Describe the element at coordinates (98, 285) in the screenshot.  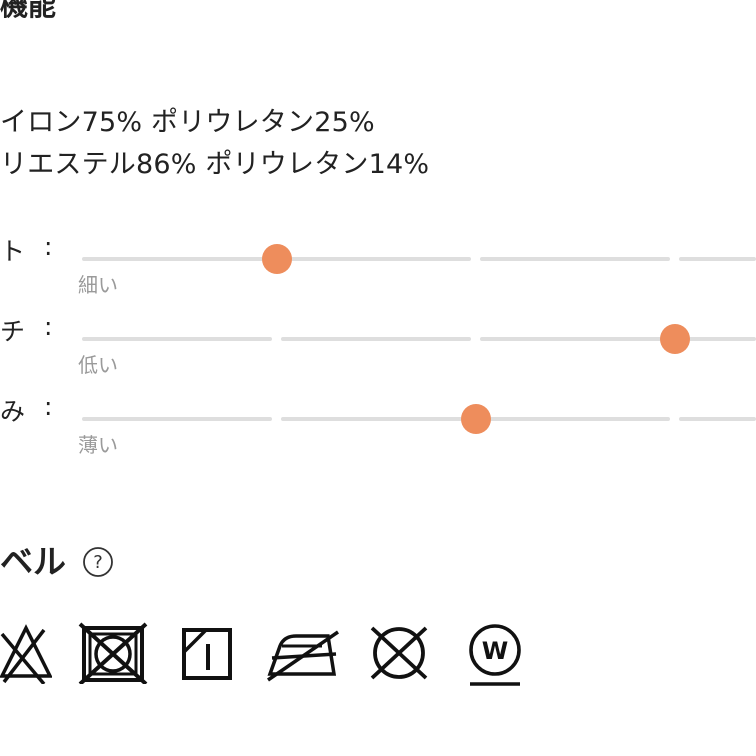
I see `scale-min-label: 細い` at that location.